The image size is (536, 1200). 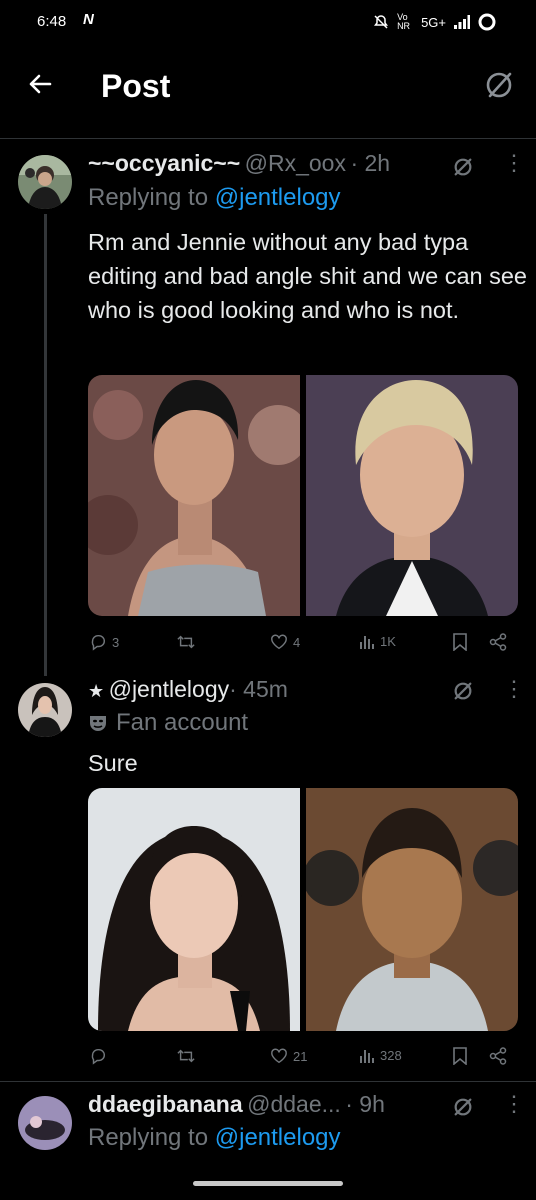 I want to click on like-button: 4, so click(x=285, y=642).